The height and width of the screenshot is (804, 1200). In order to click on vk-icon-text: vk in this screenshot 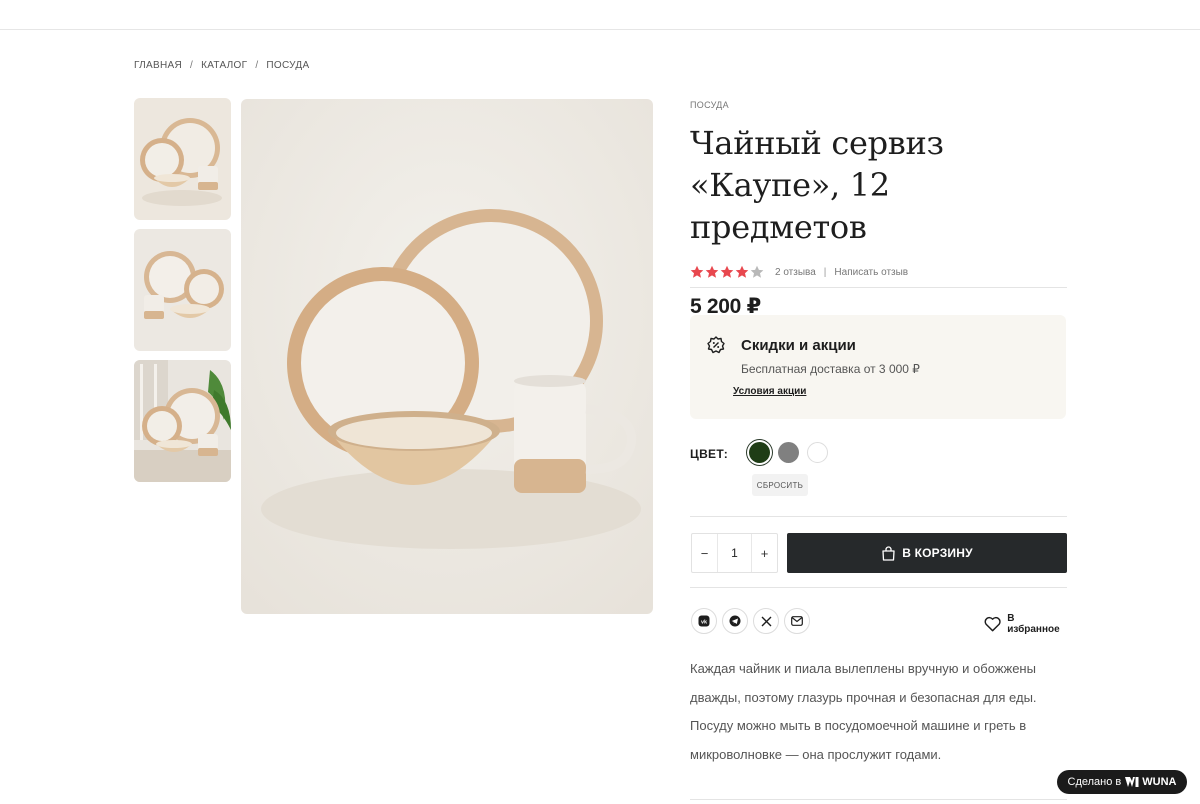, I will do `click(704, 622)`.